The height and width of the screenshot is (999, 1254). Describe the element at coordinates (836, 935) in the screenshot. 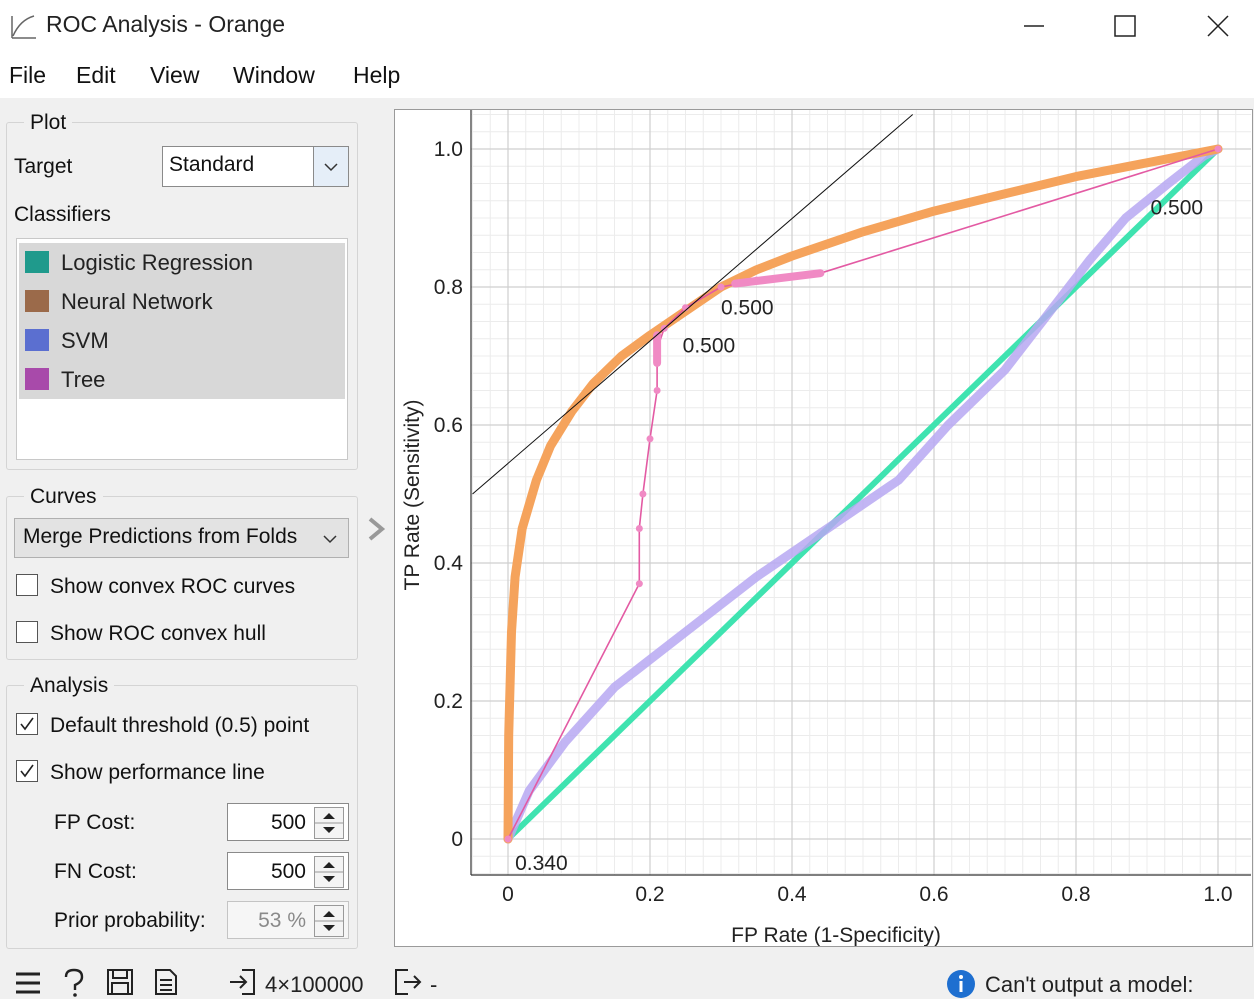

I see `x-axis-label: FP Rate (1-Specificity)` at that location.